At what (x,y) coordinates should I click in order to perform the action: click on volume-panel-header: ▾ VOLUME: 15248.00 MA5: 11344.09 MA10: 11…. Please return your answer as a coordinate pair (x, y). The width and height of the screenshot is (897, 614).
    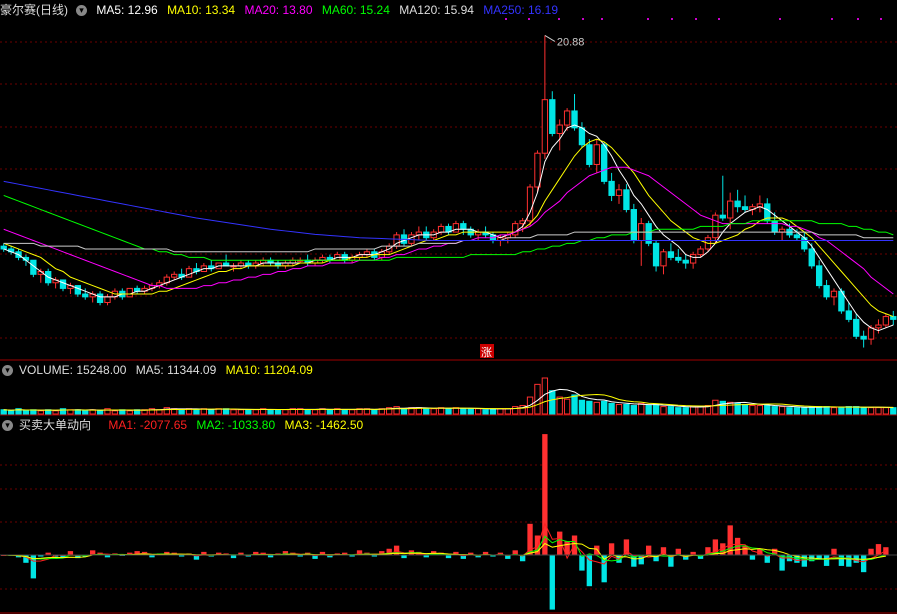
    Looking at the image, I should click on (159, 370).